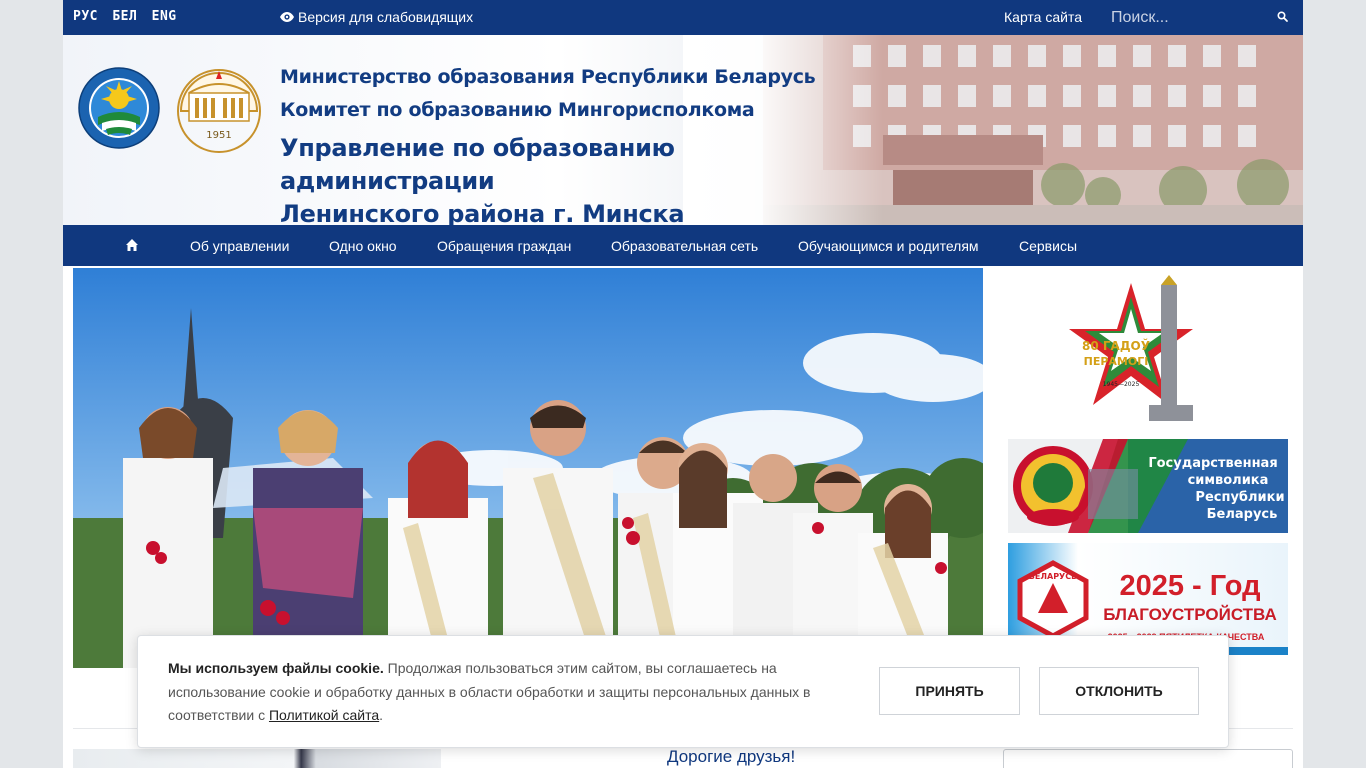 This screenshot has width=1366, height=768. Describe the element at coordinates (517, 110) in the screenshot. I see `committee-title: Комитет по образованию Мингорисполкома` at that location.